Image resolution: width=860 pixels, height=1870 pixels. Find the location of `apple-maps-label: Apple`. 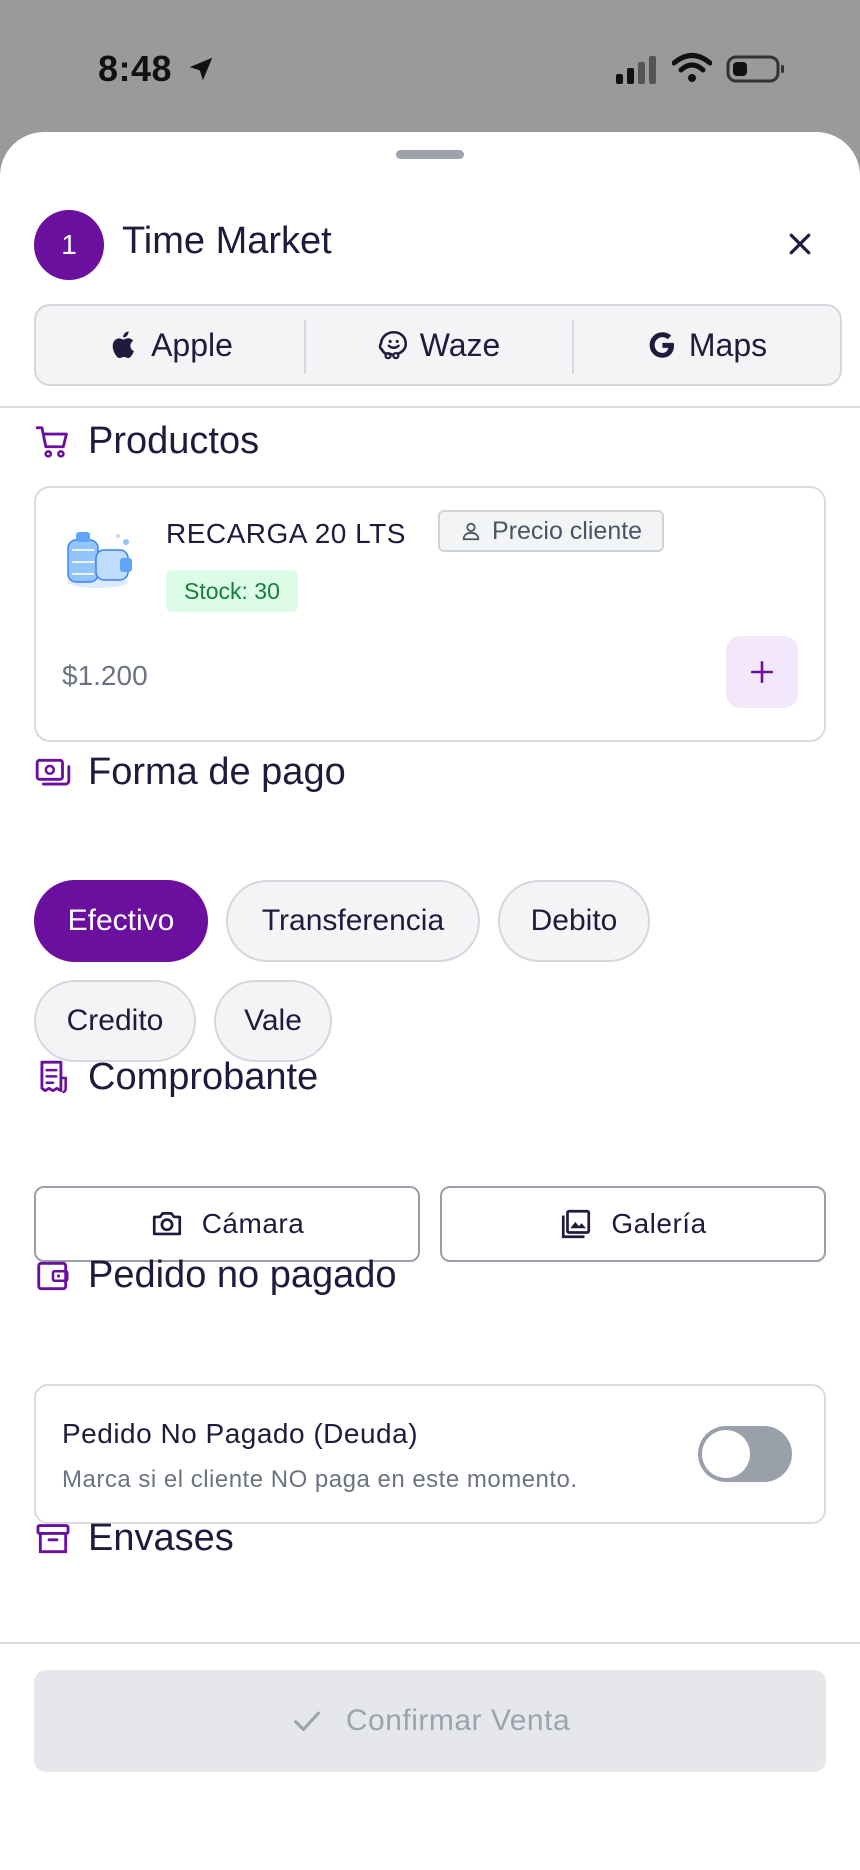

apple-maps-label: Apple is located at coordinates (192, 344).